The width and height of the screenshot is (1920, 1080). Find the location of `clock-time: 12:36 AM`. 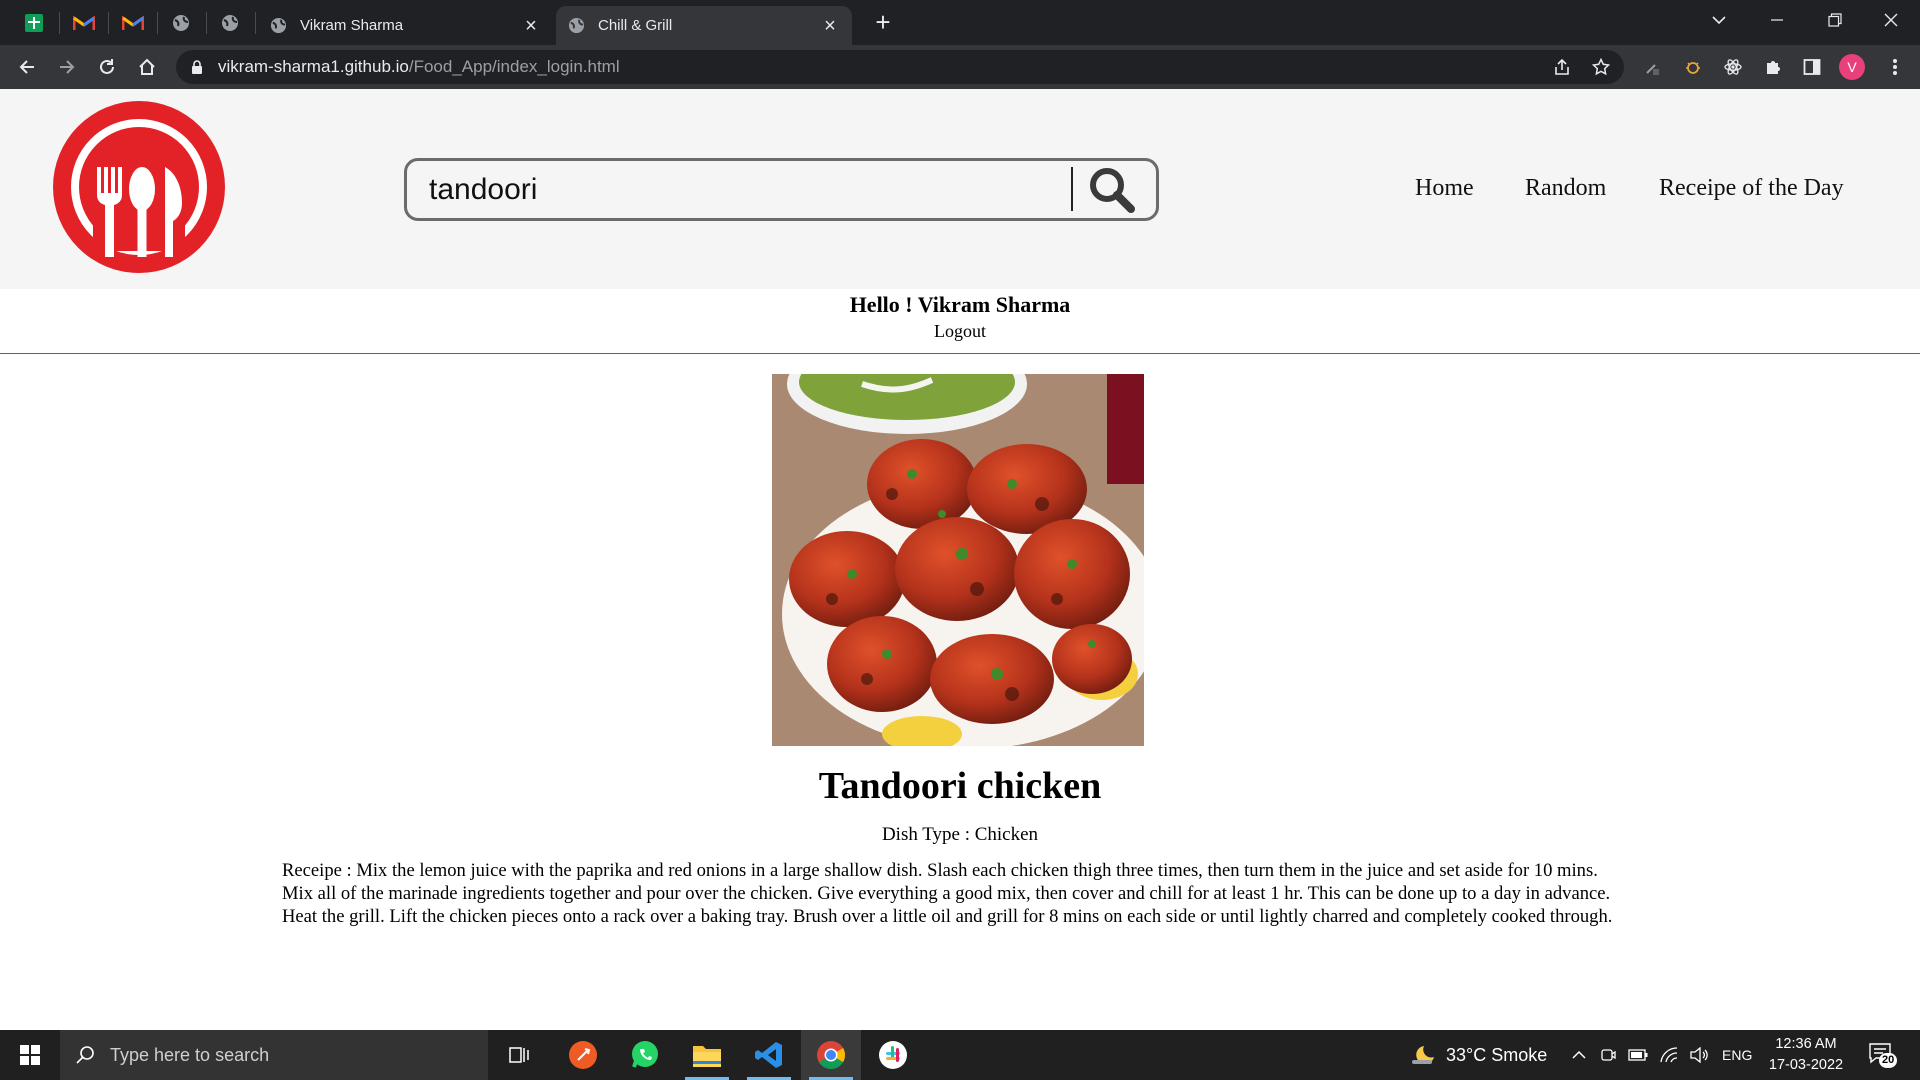

clock-time: 12:36 AM is located at coordinates (1806, 1044).